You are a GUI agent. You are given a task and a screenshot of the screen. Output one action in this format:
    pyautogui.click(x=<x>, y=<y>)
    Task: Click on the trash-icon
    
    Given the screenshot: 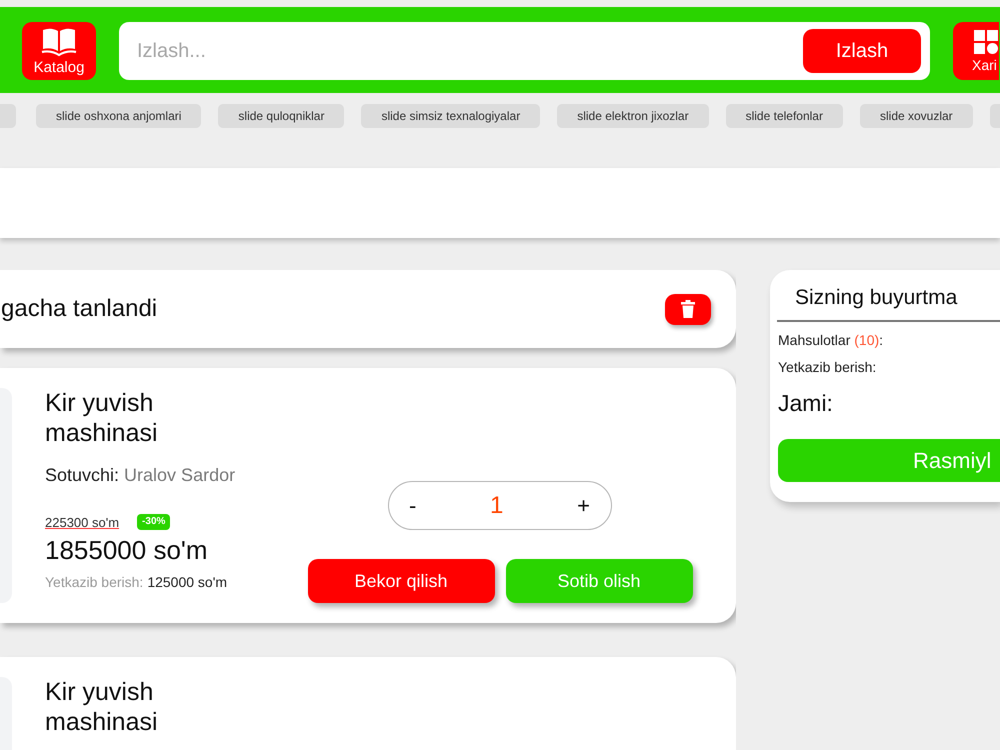 What is the action you would take?
    pyautogui.click(x=688, y=309)
    